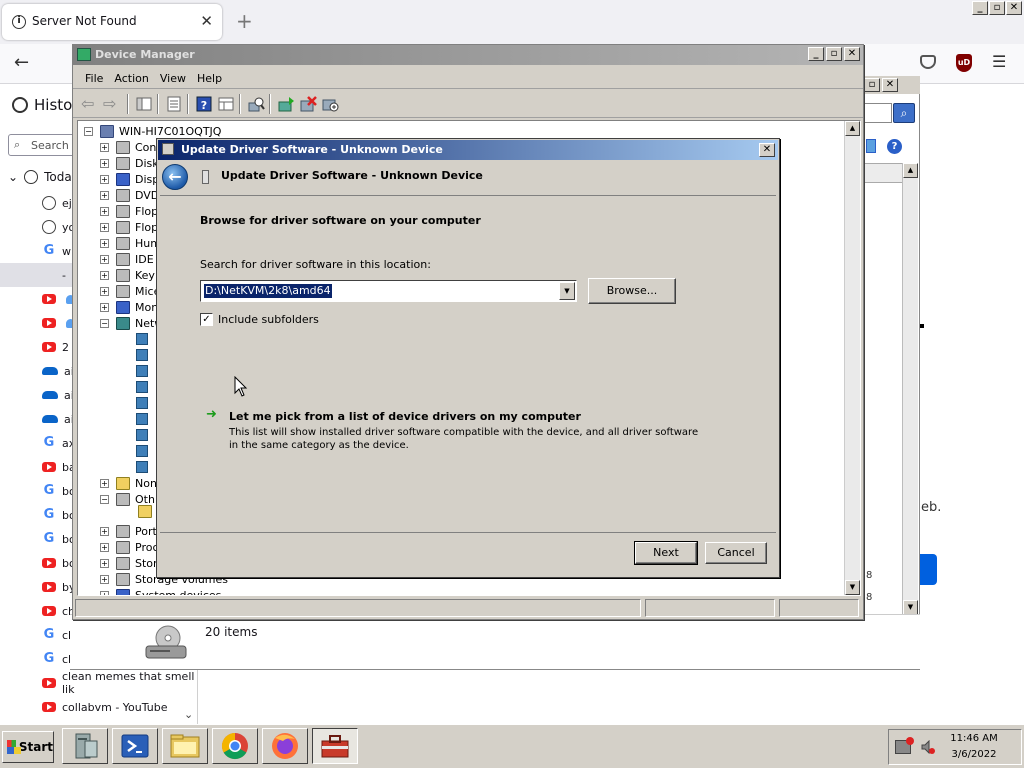 The height and width of the screenshot is (768, 1024). What do you see at coordinates (28, 747) in the screenshot?
I see `start-button: Start` at bounding box center [28, 747].